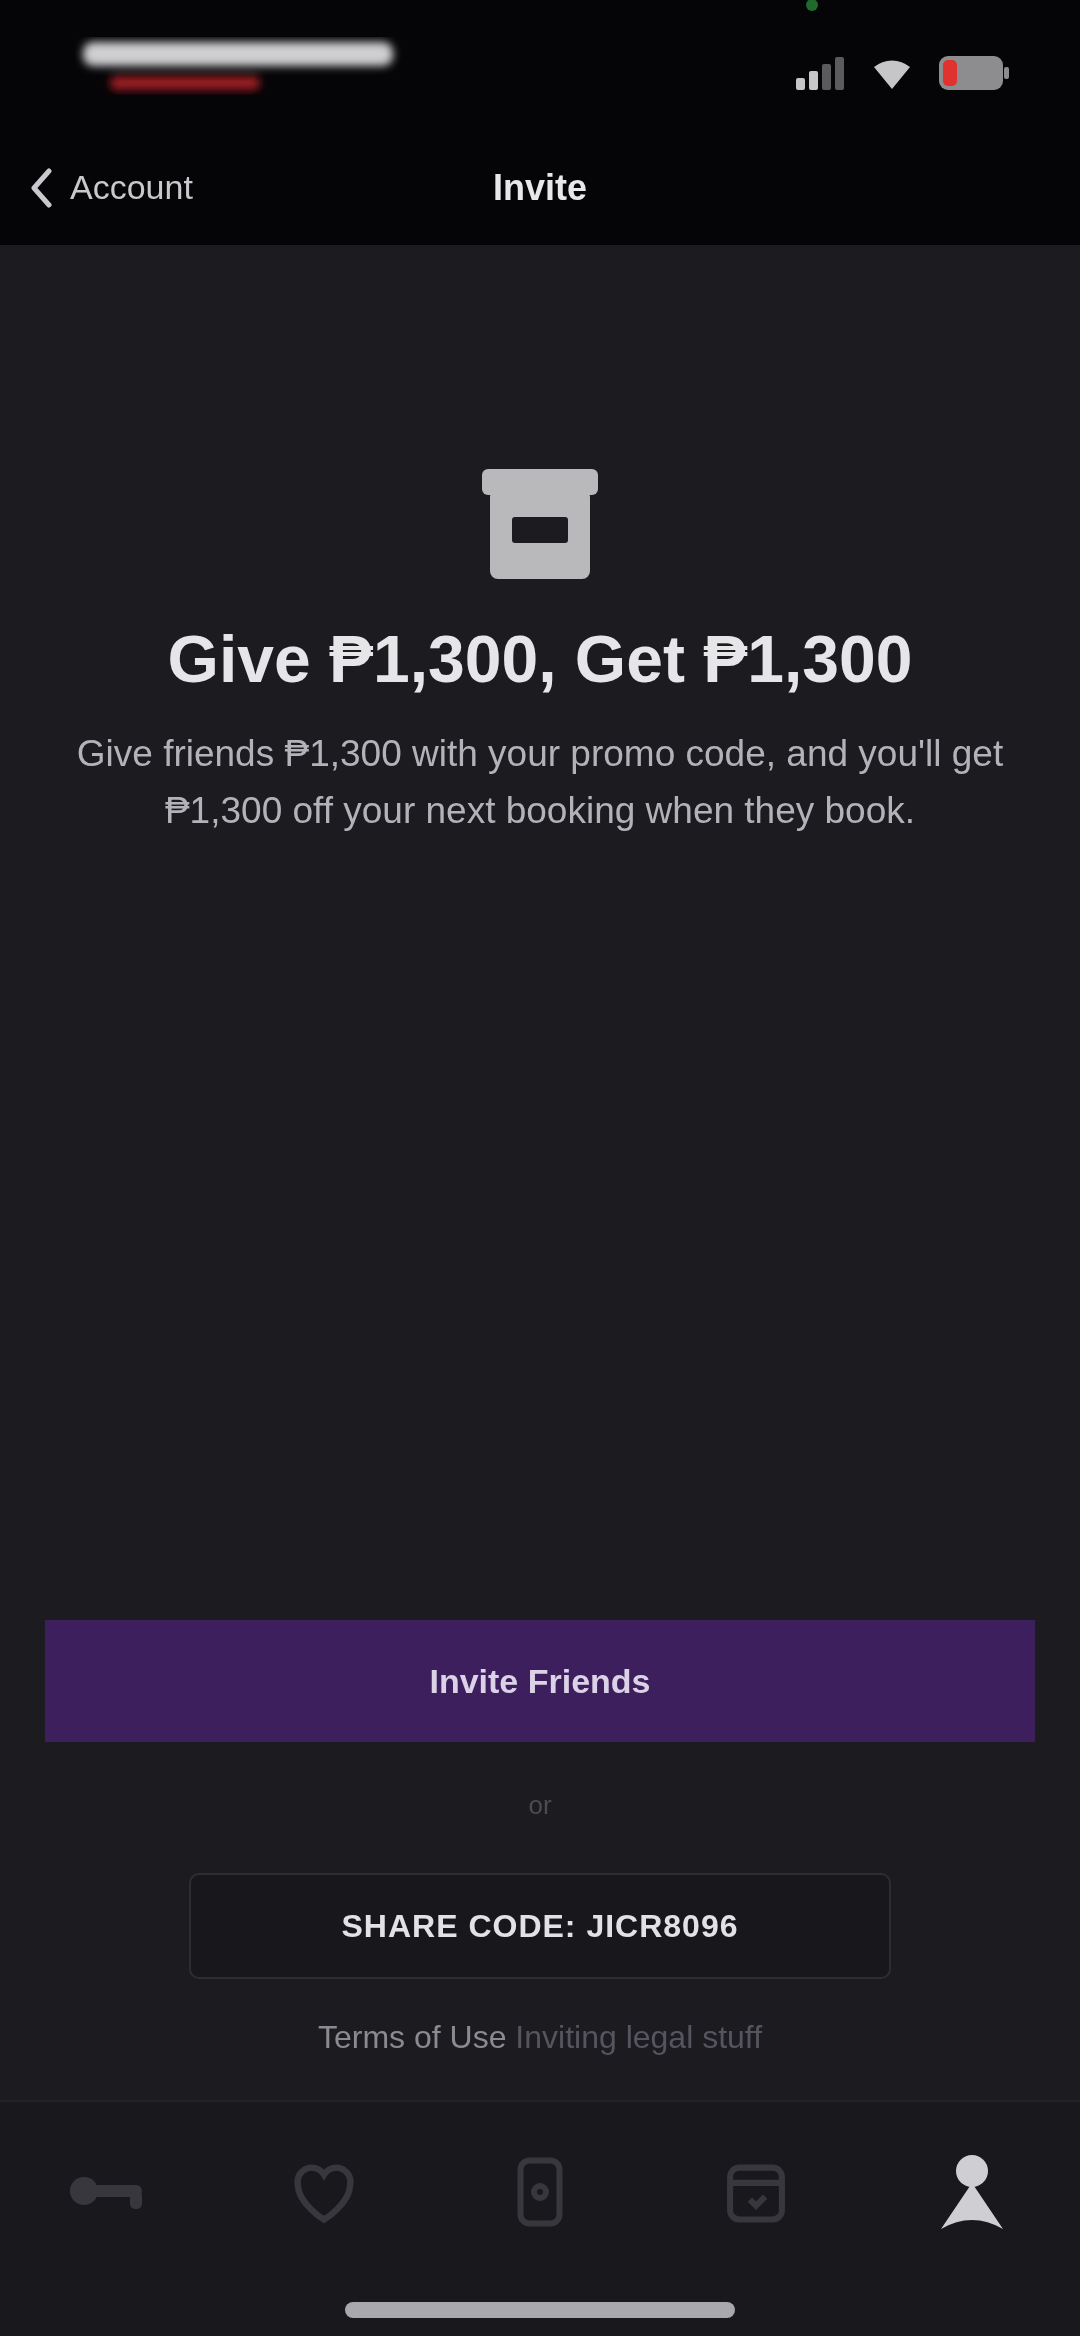  I want to click on share-code-button: SHARE CODE: JICR8096, so click(540, 1926).